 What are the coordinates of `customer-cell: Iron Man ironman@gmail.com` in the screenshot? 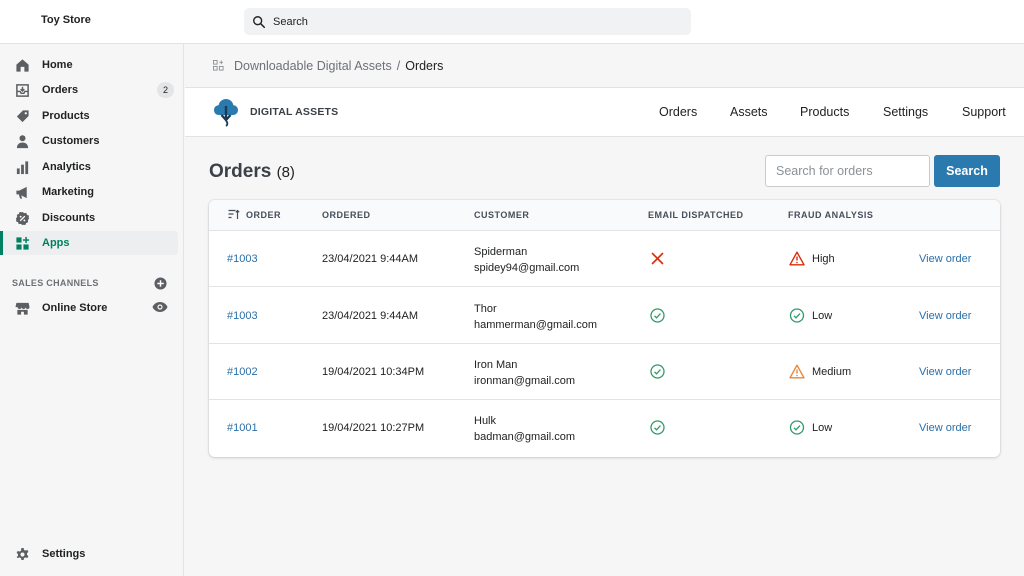 It's located at (524, 373).